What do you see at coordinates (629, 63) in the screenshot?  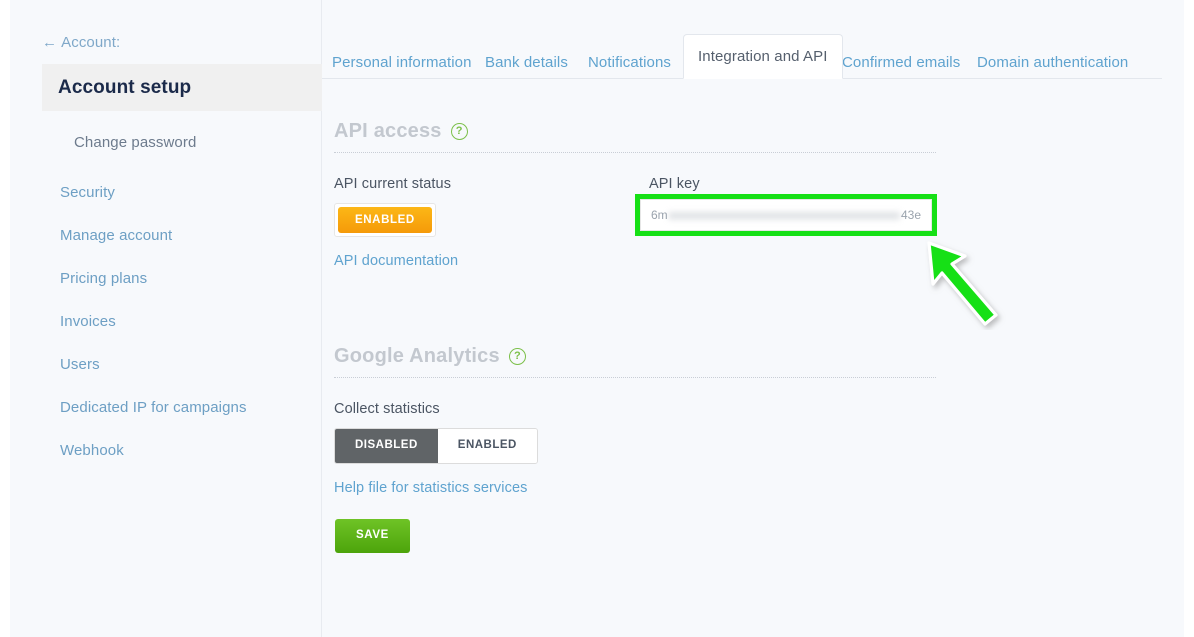 I see `tab-notifications: Notifications` at bounding box center [629, 63].